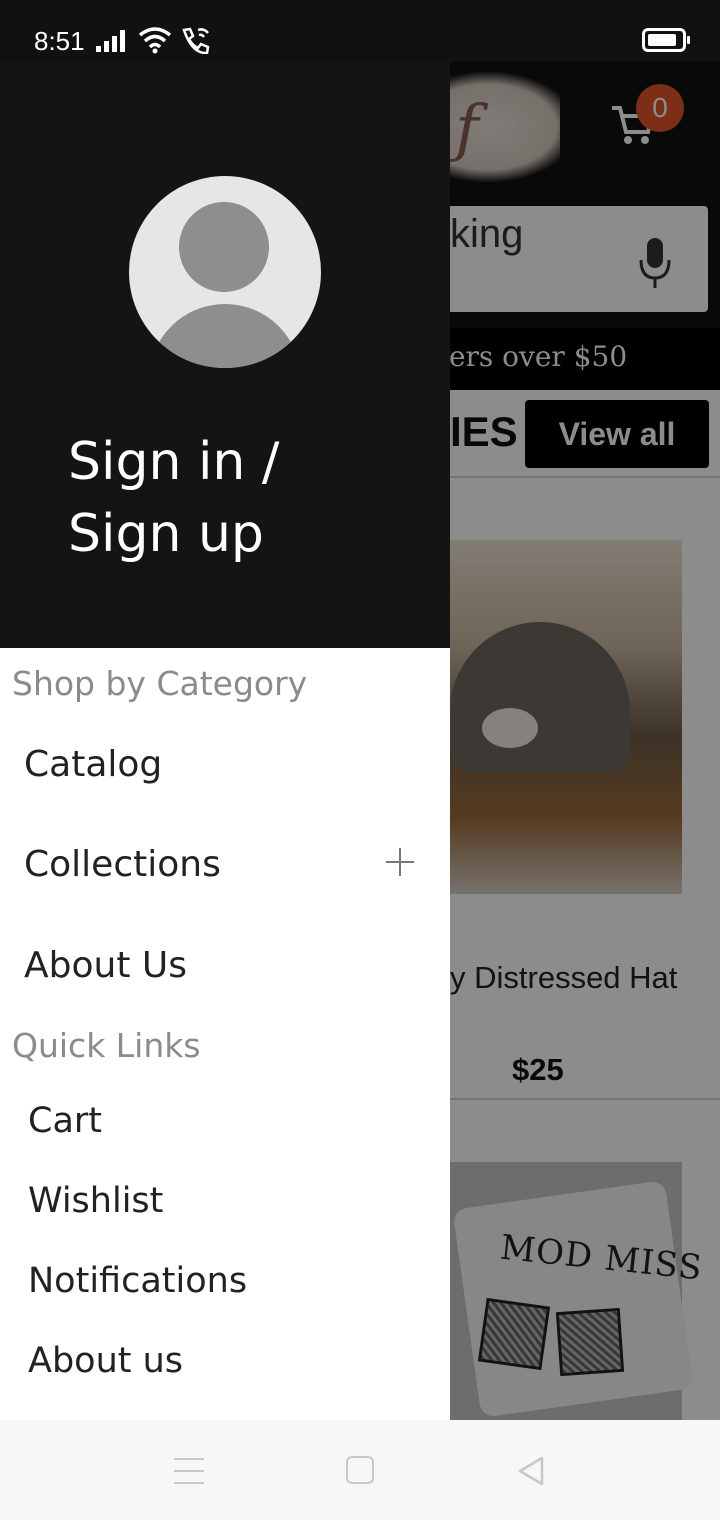  What do you see at coordinates (122, 864) in the screenshot?
I see `menu-item-label: Collections` at bounding box center [122, 864].